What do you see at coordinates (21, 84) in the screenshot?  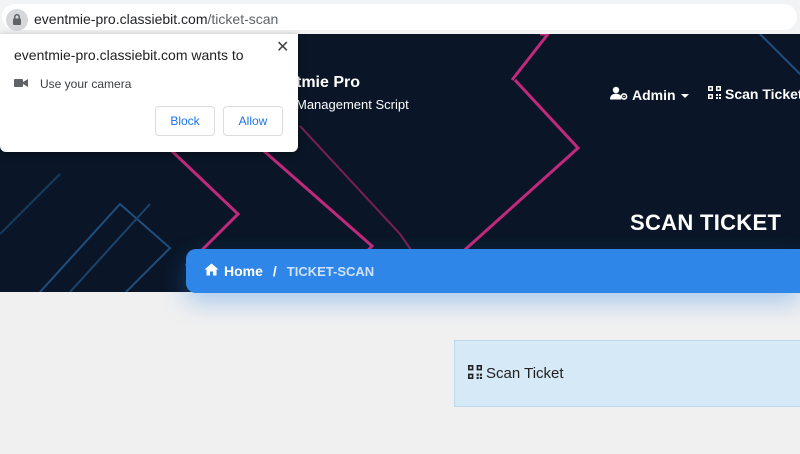 I see `camera-icon` at bounding box center [21, 84].